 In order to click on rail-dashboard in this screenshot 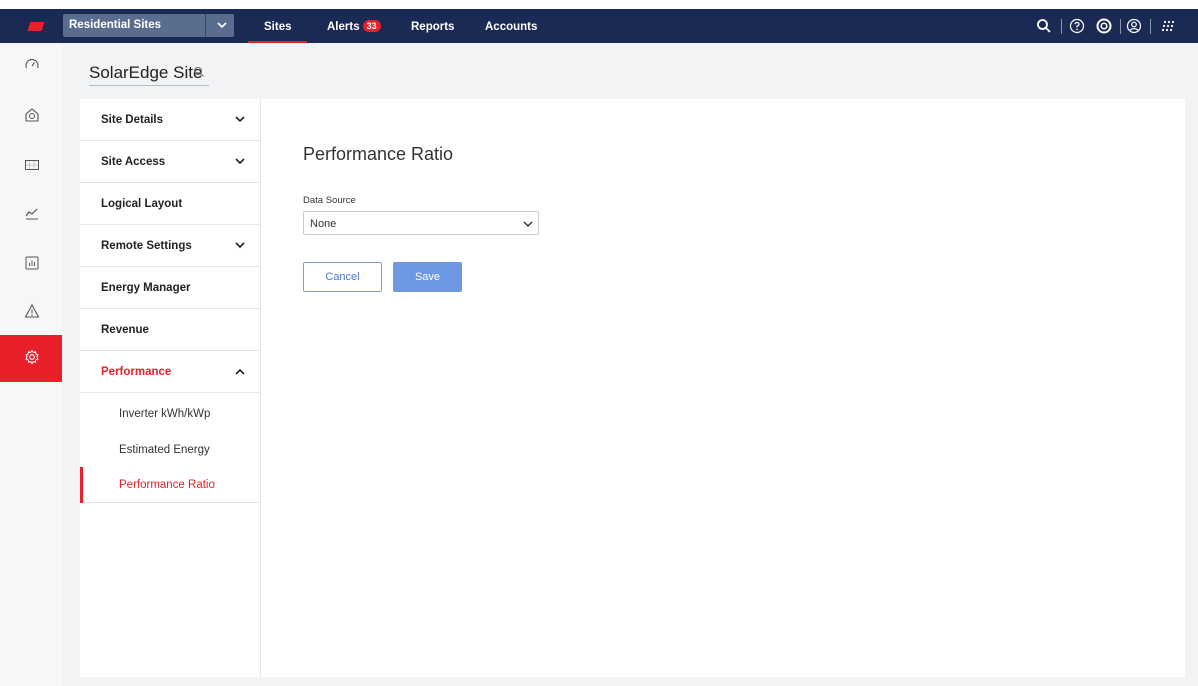, I will do `click(31, 66)`.